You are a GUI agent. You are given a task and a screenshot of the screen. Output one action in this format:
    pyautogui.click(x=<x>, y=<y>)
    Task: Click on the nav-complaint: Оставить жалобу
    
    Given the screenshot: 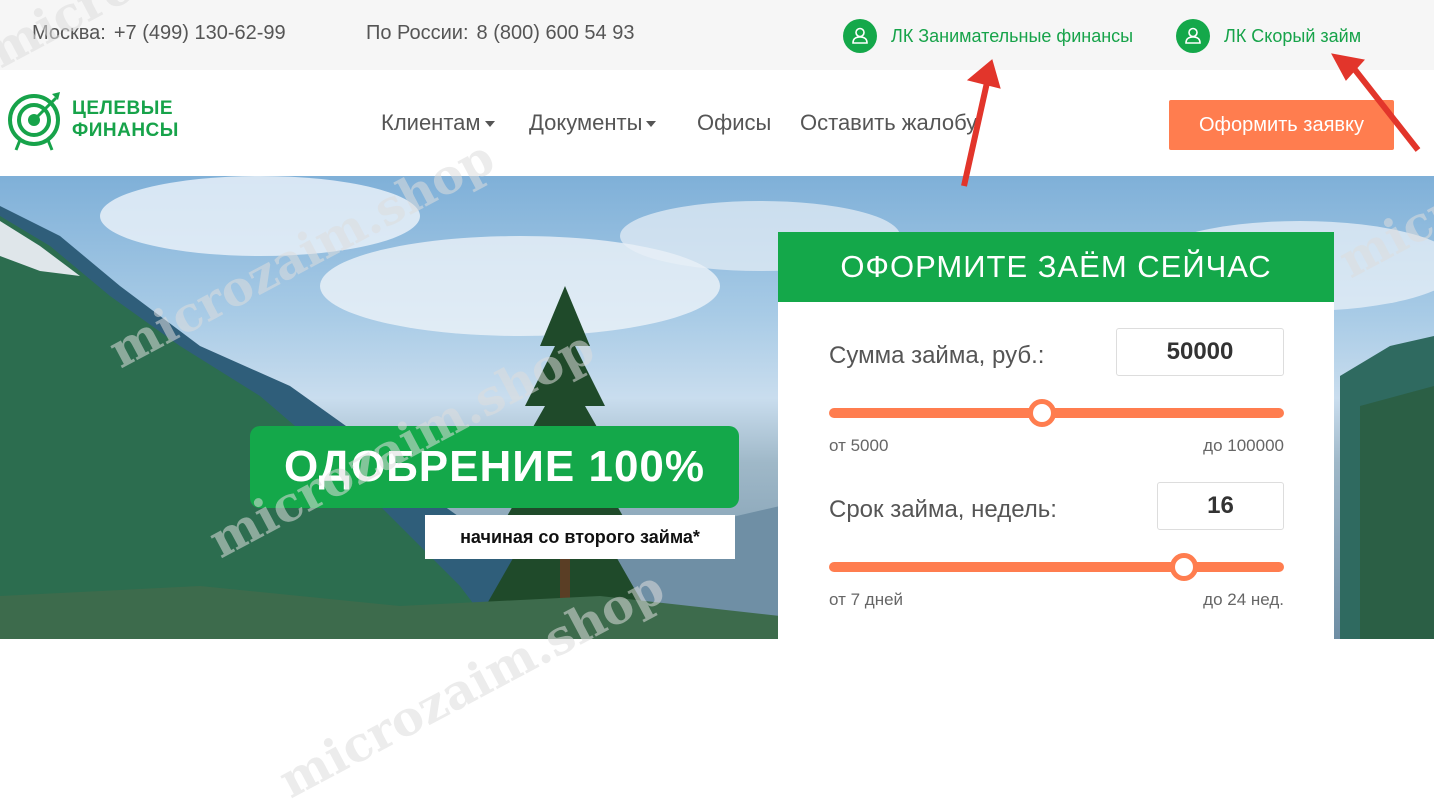 What is the action you would take?
    pyautogui.click(x=888, y=123)
    